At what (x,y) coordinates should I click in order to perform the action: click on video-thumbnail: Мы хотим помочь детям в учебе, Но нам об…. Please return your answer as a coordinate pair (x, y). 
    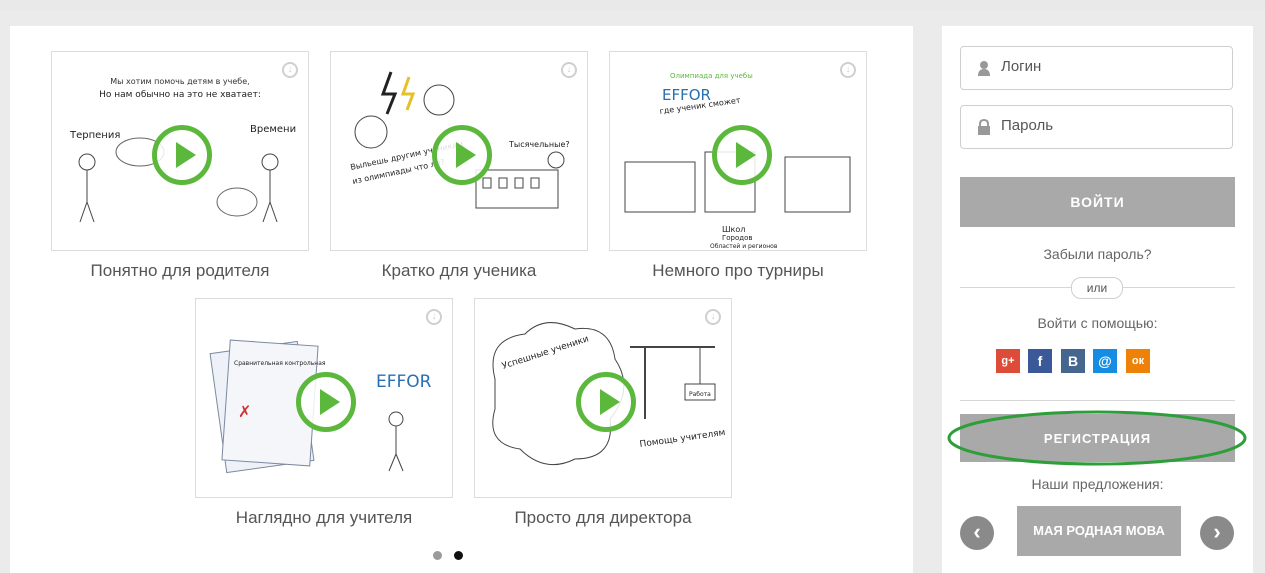
    Looking at the image, I should click on (180, 151).